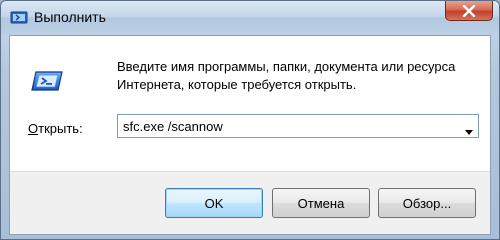 The width and height of the screenshot is (500, 240). Describe the element at coordinates (19, 18) in the screenshot. I see `run-icon` at that location.